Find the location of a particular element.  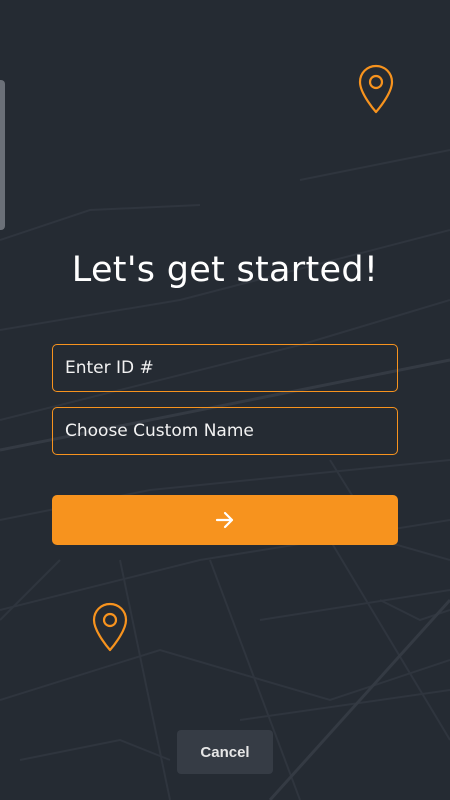

arrow-right-icon is located at coordinates (224, 520).